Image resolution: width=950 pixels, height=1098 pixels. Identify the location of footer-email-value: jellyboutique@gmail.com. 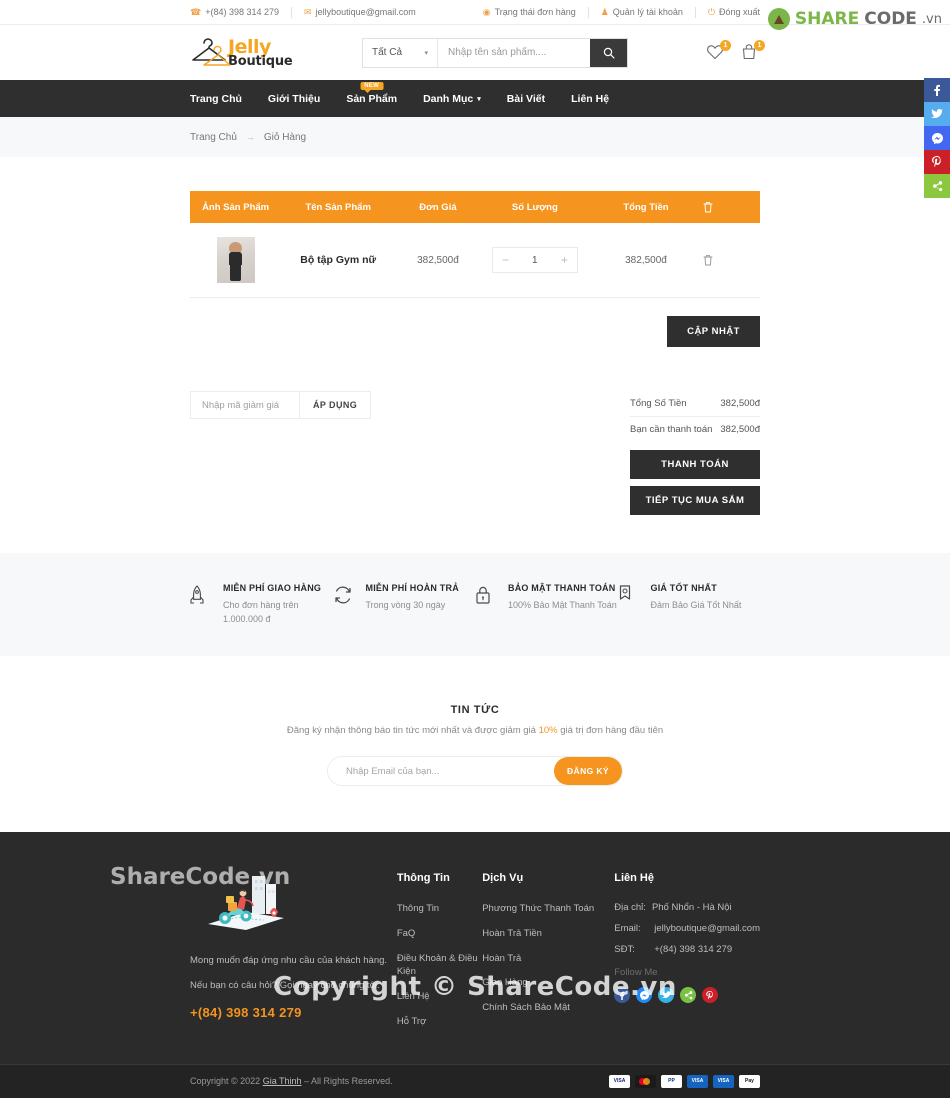
(707, 928).